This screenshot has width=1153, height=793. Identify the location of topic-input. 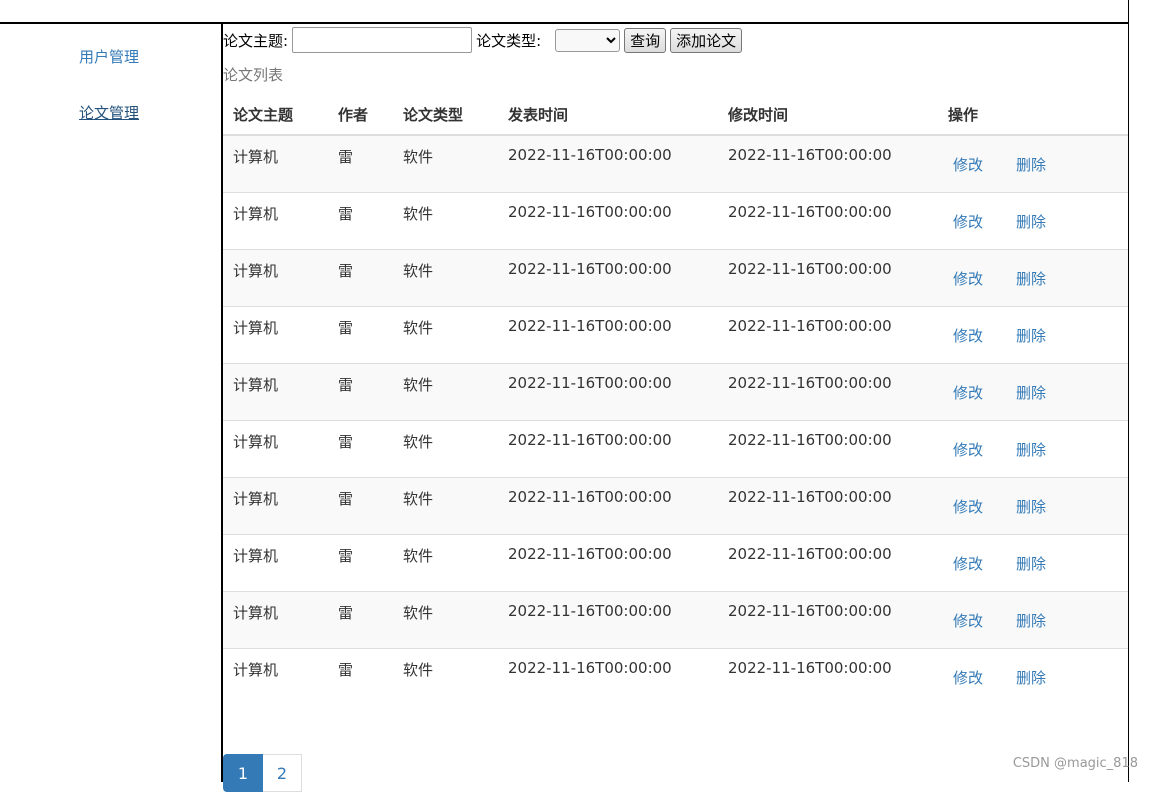
(382, 40).